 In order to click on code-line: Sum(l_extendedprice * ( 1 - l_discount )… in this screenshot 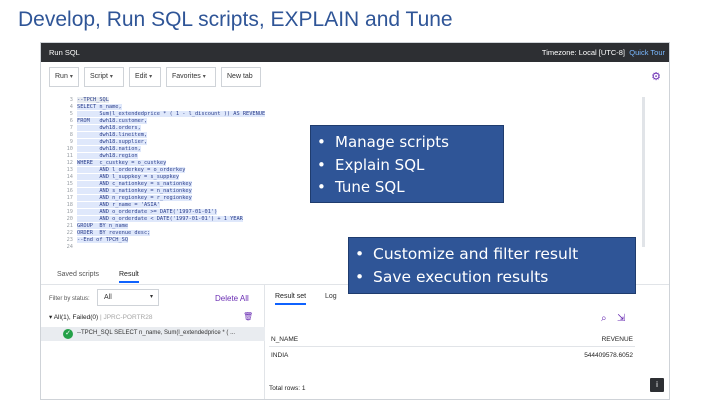, I will do `click(171, 114)`.